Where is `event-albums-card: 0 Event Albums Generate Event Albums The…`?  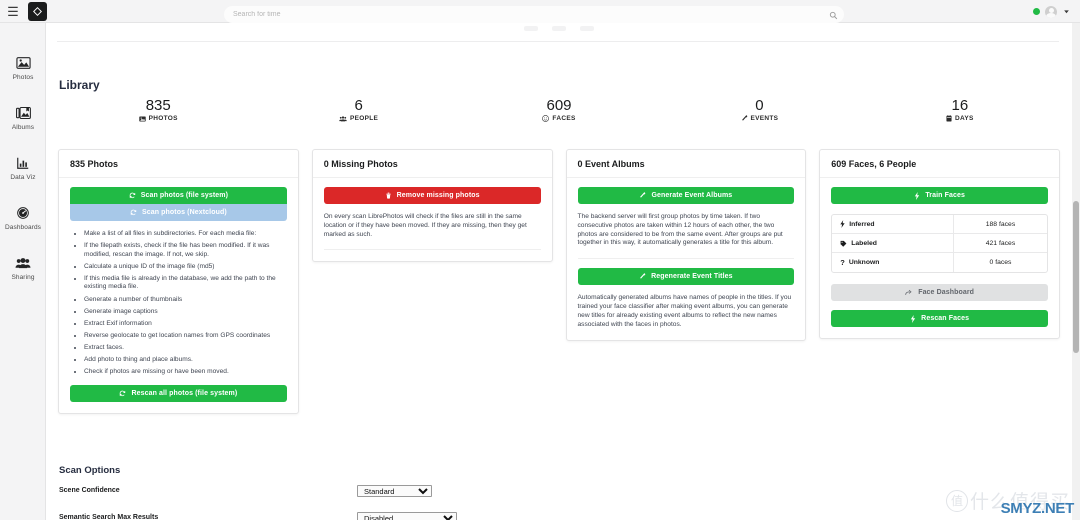 event-albums-card: 0 Event Albums Generate Event Albums The… is located at coordinates (686, 245).